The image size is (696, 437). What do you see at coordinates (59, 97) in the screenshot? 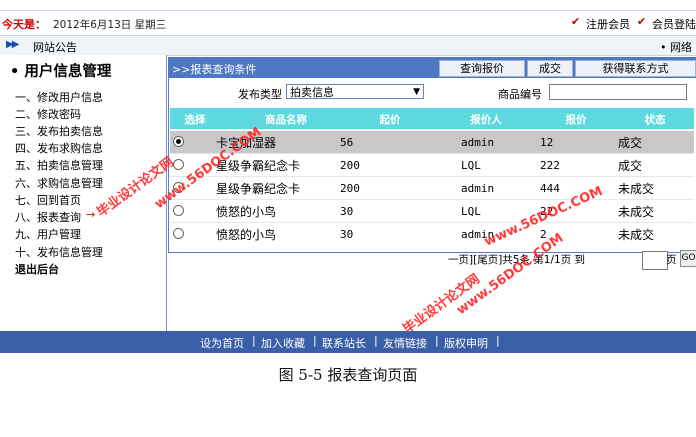
I see `sidebar-item-edit-user: 一、修改用户信息` at bounding box center [59, 97].